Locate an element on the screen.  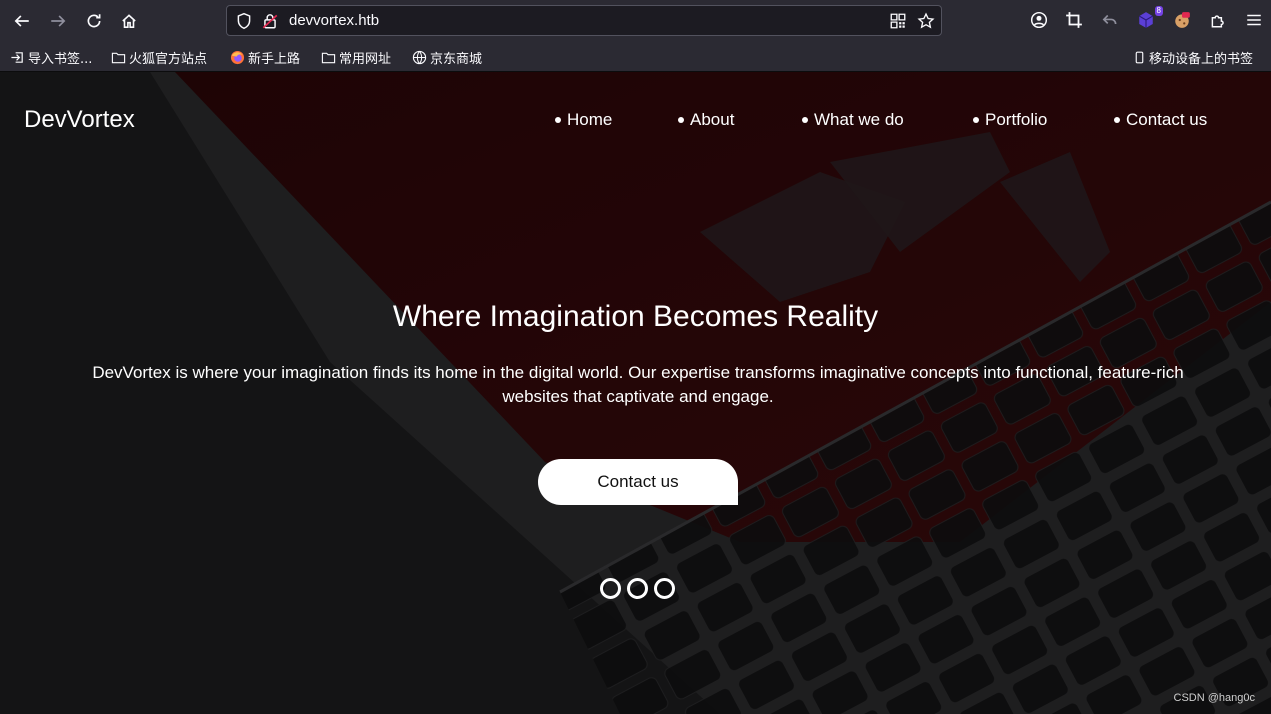
nav-contact-us: Contact us is located at coordinates (1160, 120).